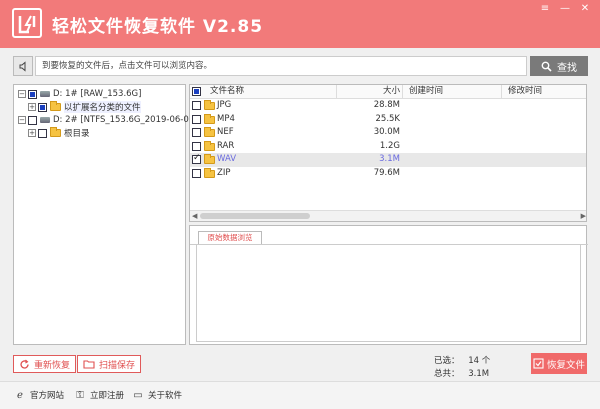  What do you see at coordinates (585, 8) in the screenshot?
I see `close-icon: ✕` at bounding box center [585, 8].